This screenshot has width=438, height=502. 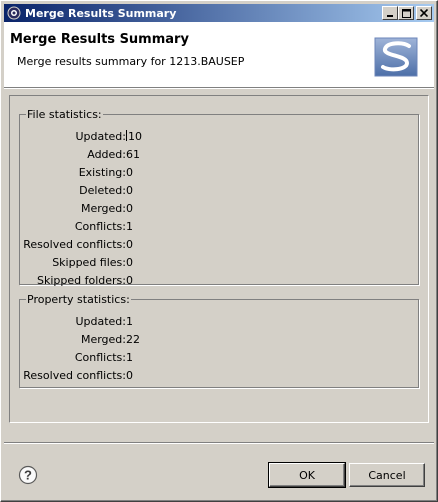 What do you see at coordinates (106, 154) in the screenshot?
I see `file-stat-label: Added:` at bounding box center [106, 154].